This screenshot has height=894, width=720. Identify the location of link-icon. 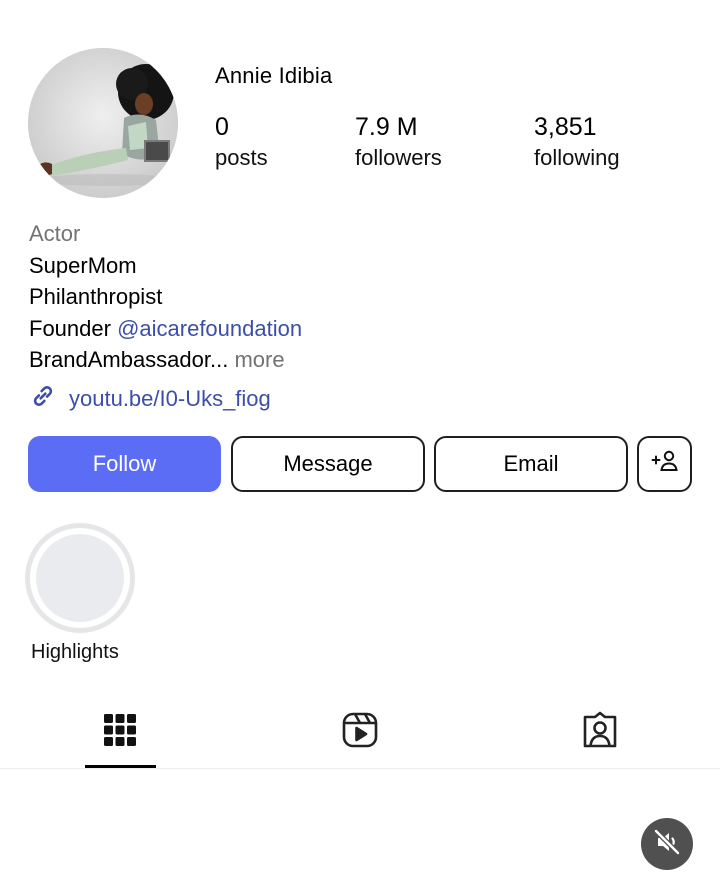
(43, 399).